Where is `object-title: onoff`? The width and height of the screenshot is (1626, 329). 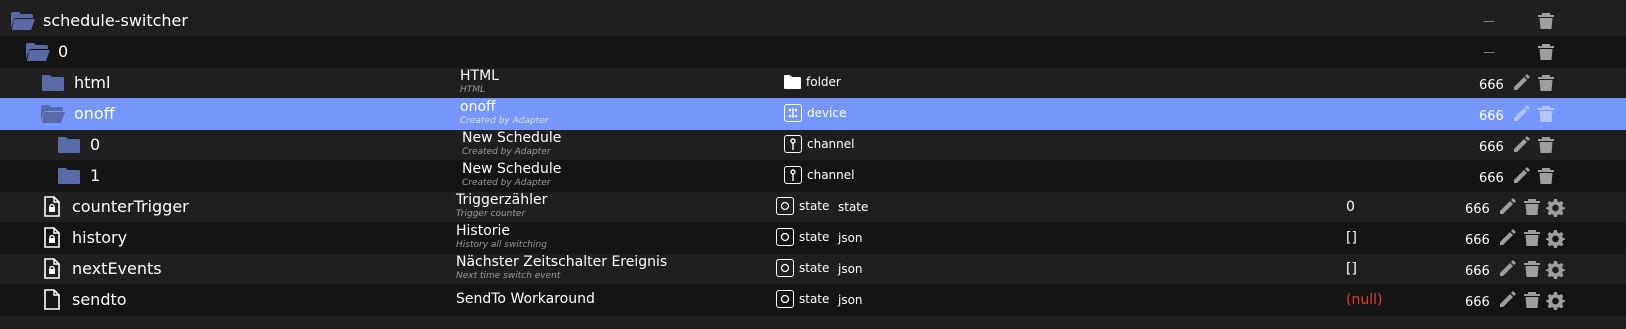
object-title: onoff is located at coordinates (478, 107).